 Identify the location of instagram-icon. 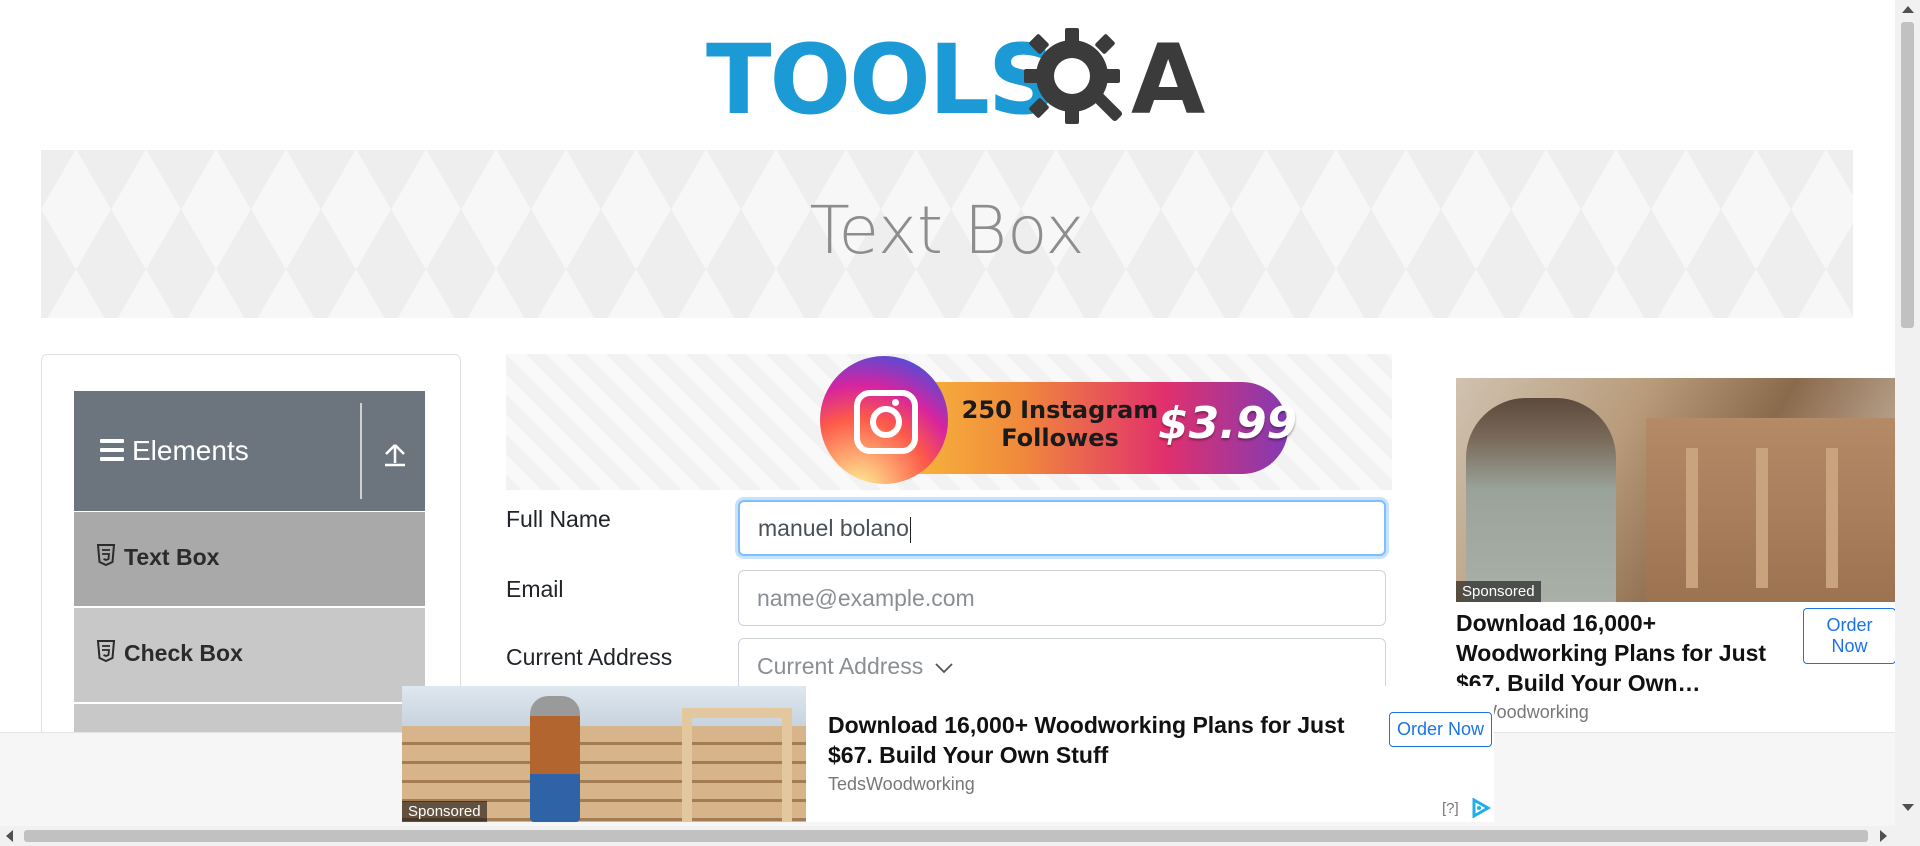
(884, 420).